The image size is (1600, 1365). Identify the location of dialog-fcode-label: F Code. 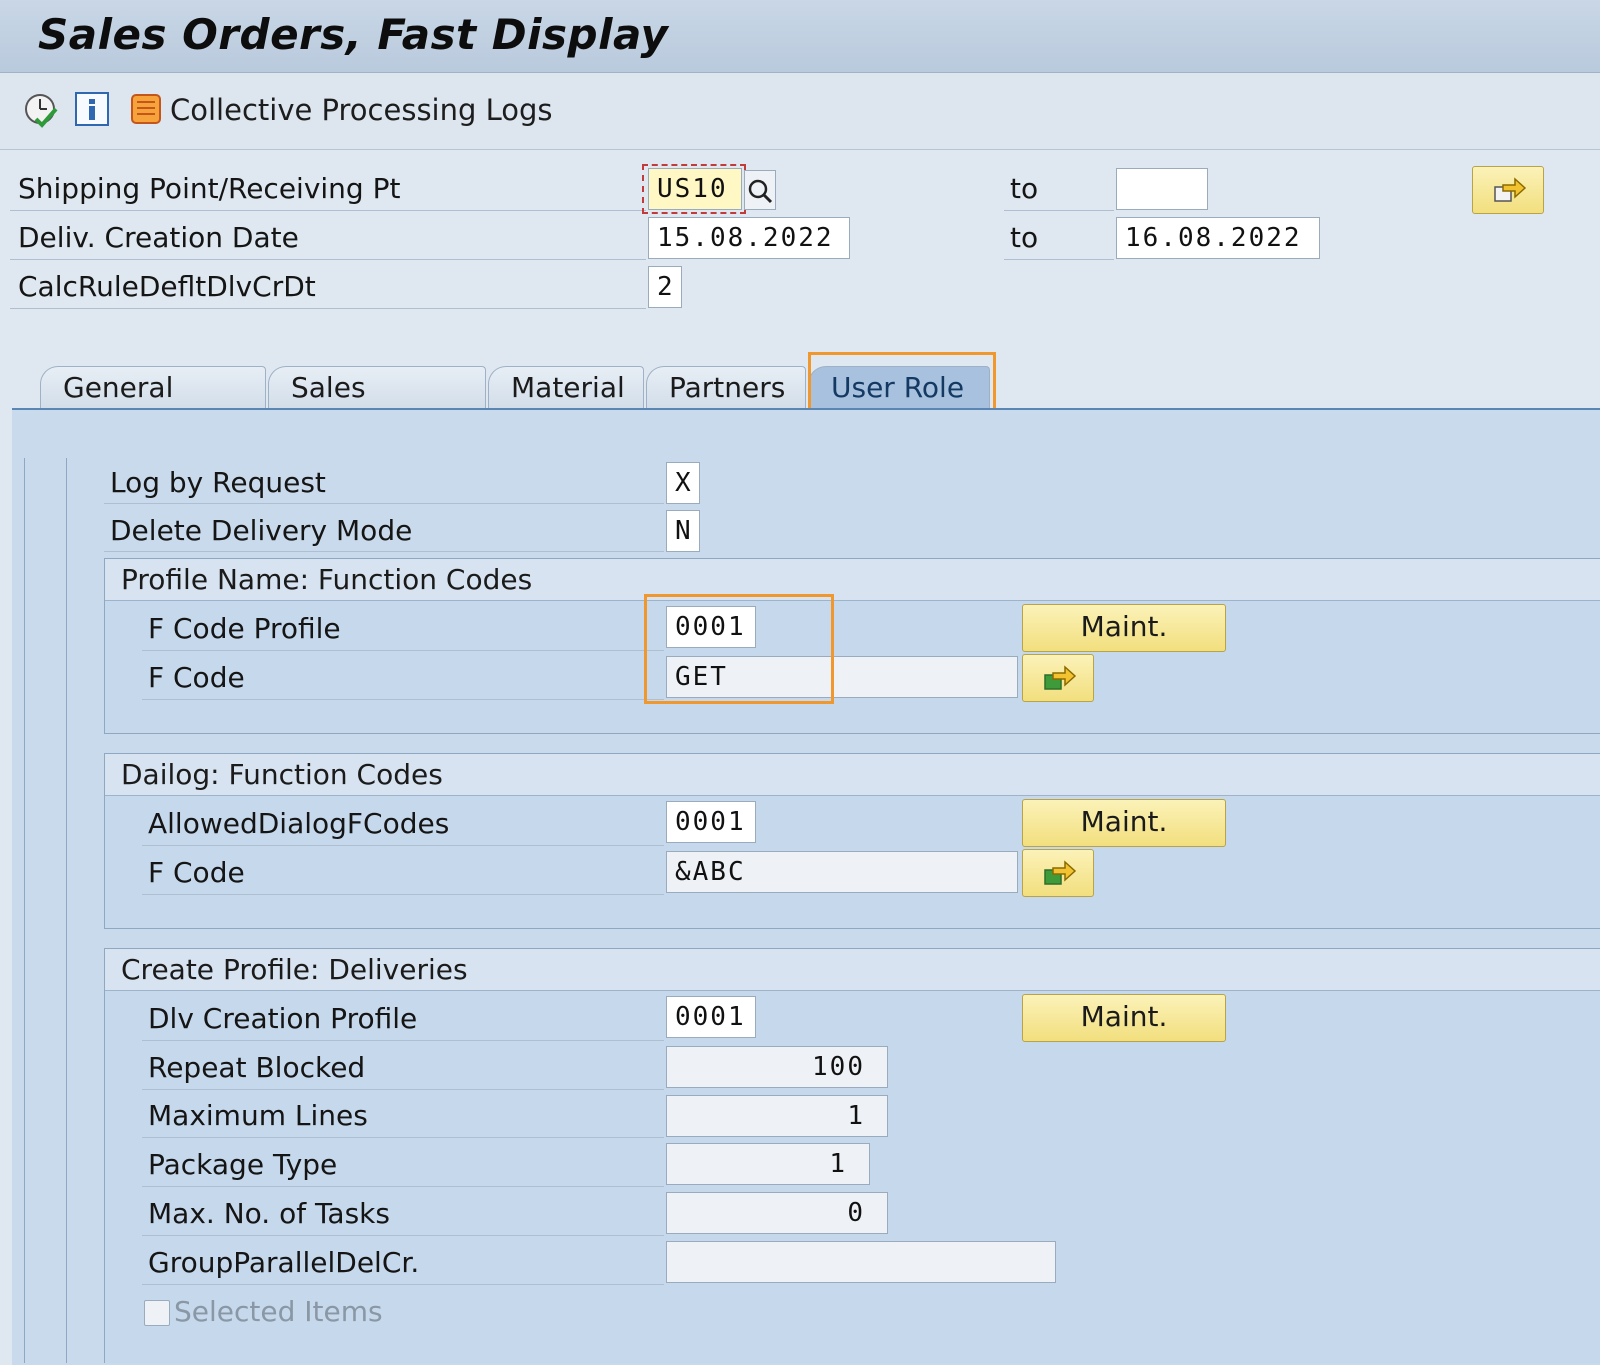
(196, 872).